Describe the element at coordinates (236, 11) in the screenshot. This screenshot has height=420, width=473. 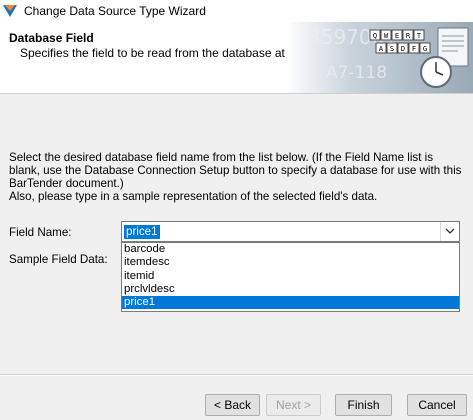
I see `window-titlebar: Change Data Source Type Wizard` at that location.